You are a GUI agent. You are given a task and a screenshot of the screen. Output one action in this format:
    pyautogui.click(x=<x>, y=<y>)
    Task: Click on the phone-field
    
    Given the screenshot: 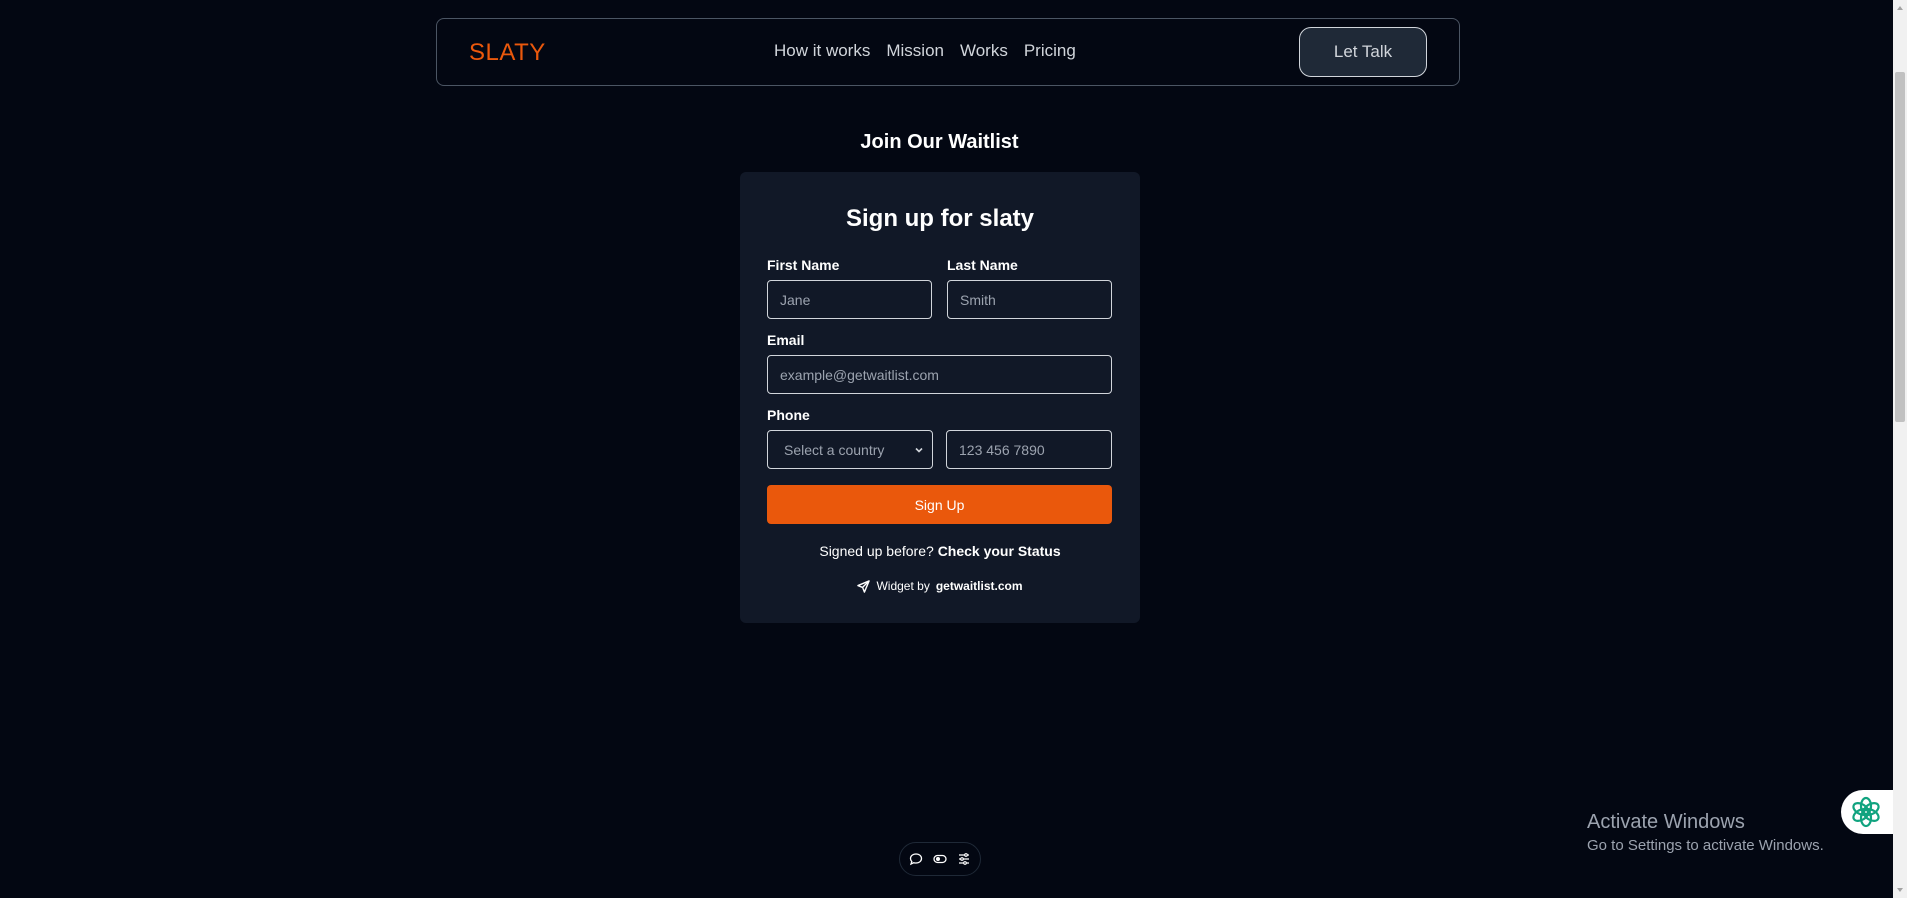 What is the action you would take?
    pyautogui.click(x=1029, y=449)
    